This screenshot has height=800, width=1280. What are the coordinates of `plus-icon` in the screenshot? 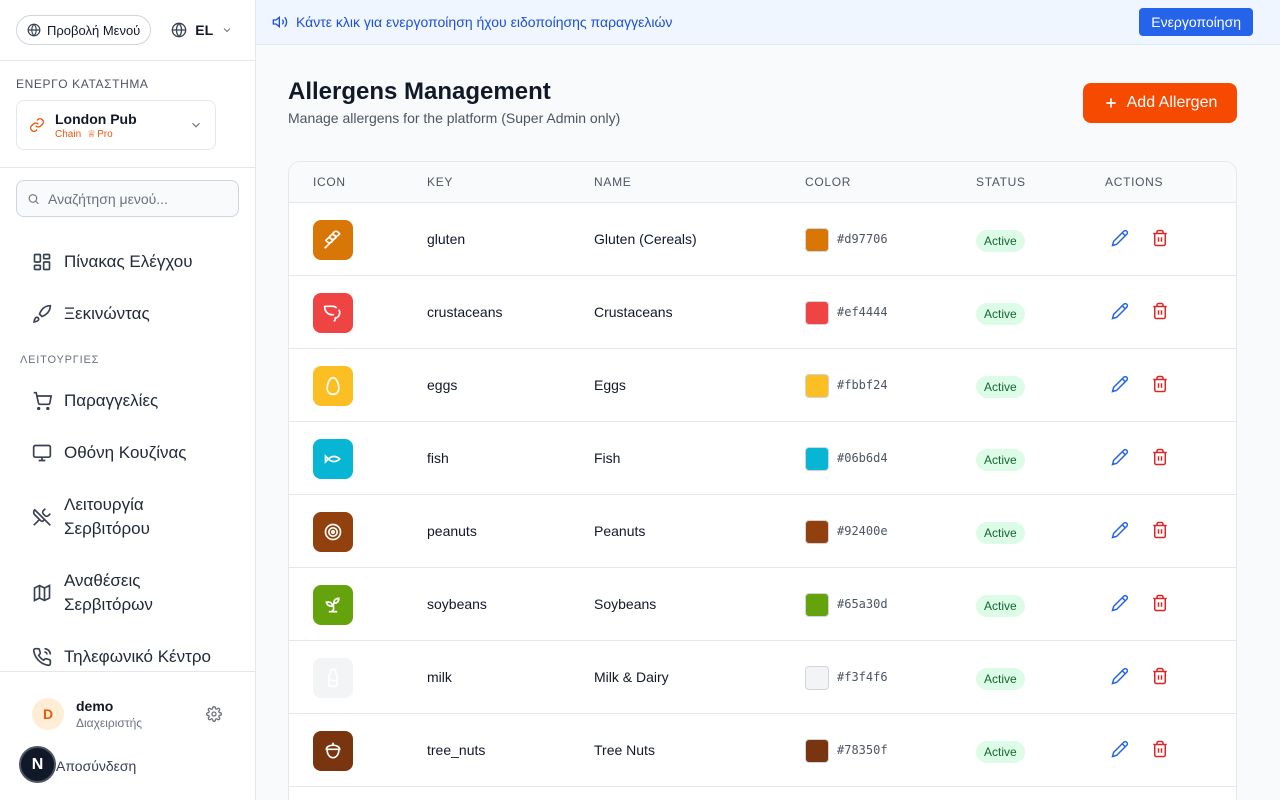 It's located at (1110, 103).